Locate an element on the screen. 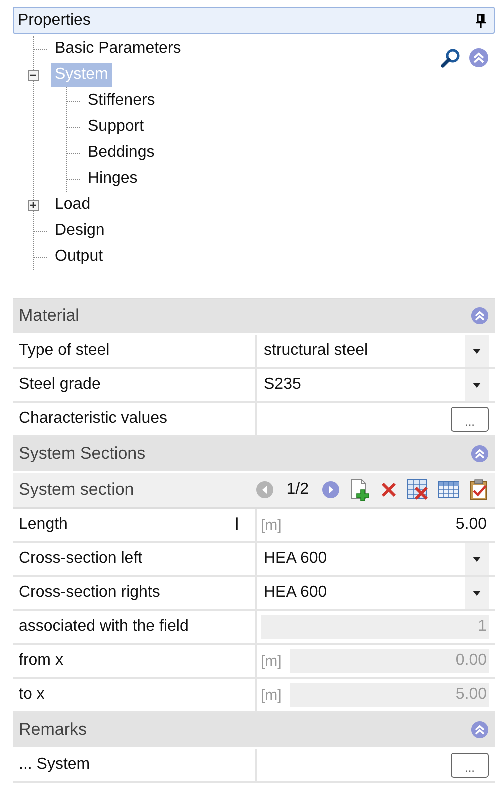 The width and height of the screenshot is (501, 793). section-header: System Sections is located at coordinates (254, 455).